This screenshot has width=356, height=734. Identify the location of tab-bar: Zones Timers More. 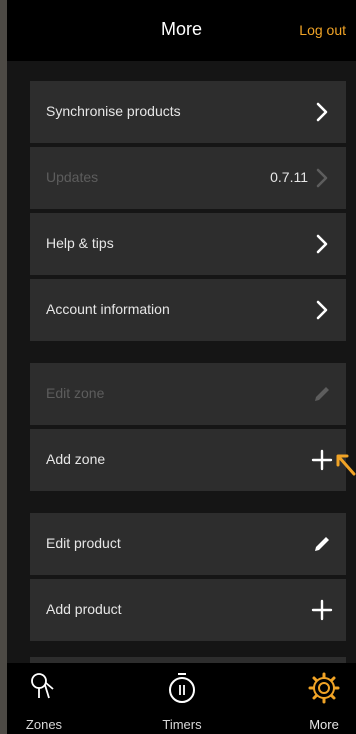
(181, 698).